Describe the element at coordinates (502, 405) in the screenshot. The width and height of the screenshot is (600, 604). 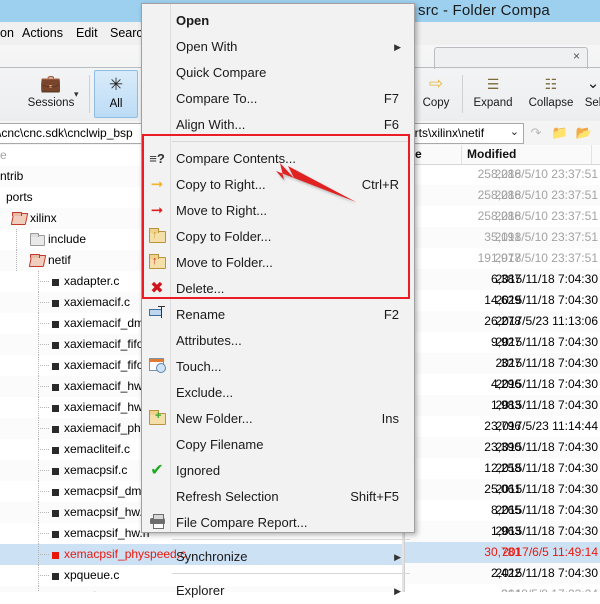
I see `file-list-row: 1,983 2015/11/18 7:04:30` at that location.